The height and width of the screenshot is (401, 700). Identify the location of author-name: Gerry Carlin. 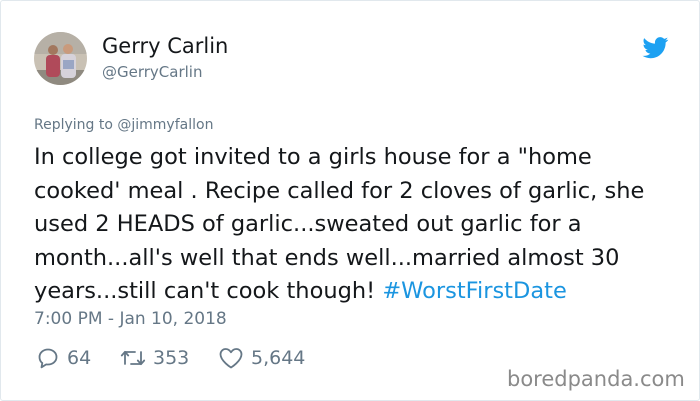
(165, 46).